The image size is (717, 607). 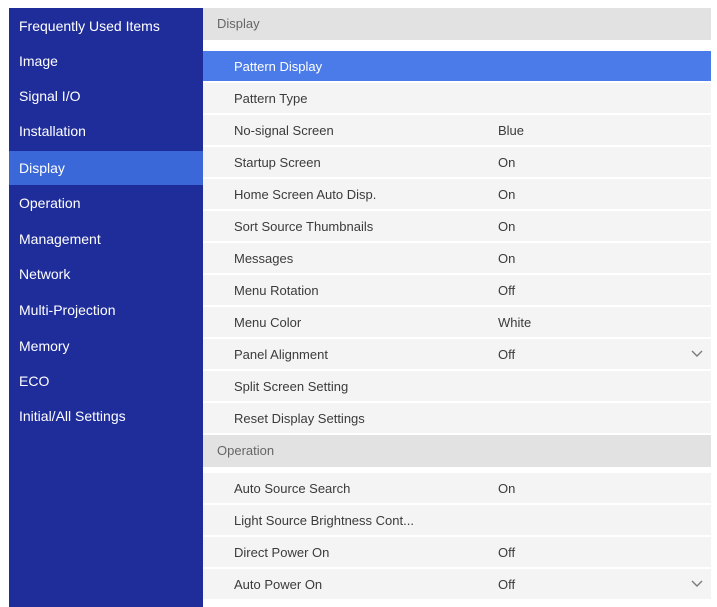 I want to click on setting-row-menu-color: Menu Color White, so click(x=457, y=322).